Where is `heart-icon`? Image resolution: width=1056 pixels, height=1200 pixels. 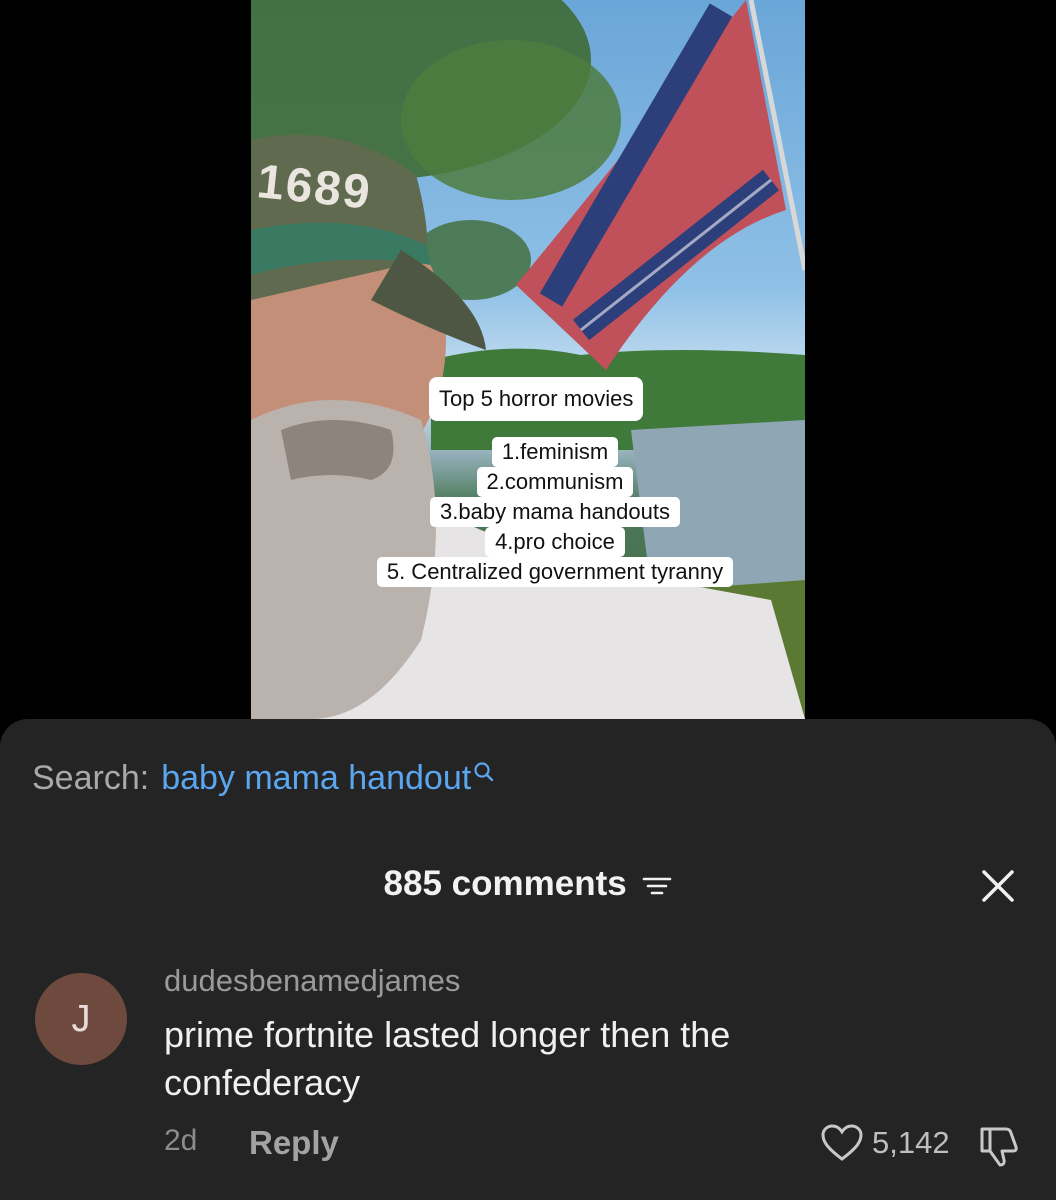
heart-icon is located at coordinates (842, 1142).